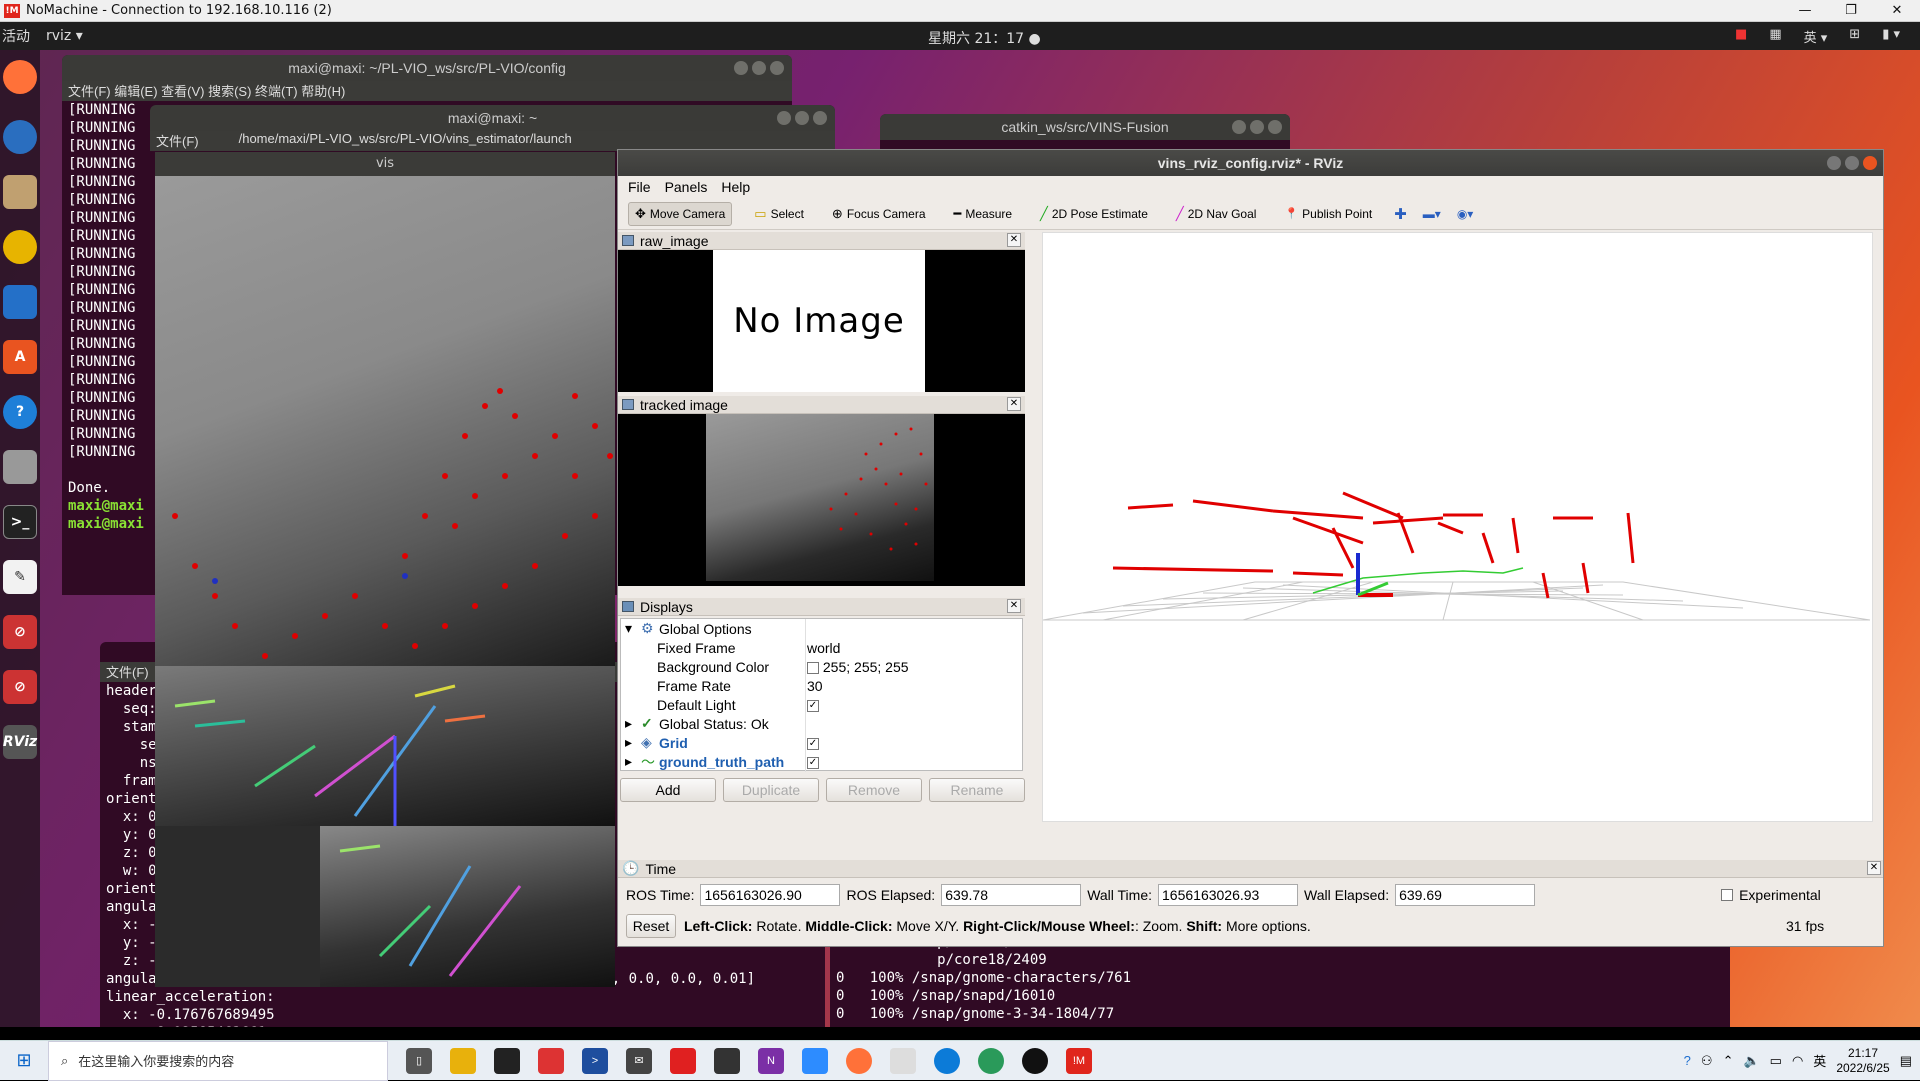 The height and width of the screenshot is (1081, 1920). What do you see at coordinates (821, 742) in the screenshot?
I see `tree-row-grid: ▸ ◈ Grid ✓` at bounding box center [821, 742].